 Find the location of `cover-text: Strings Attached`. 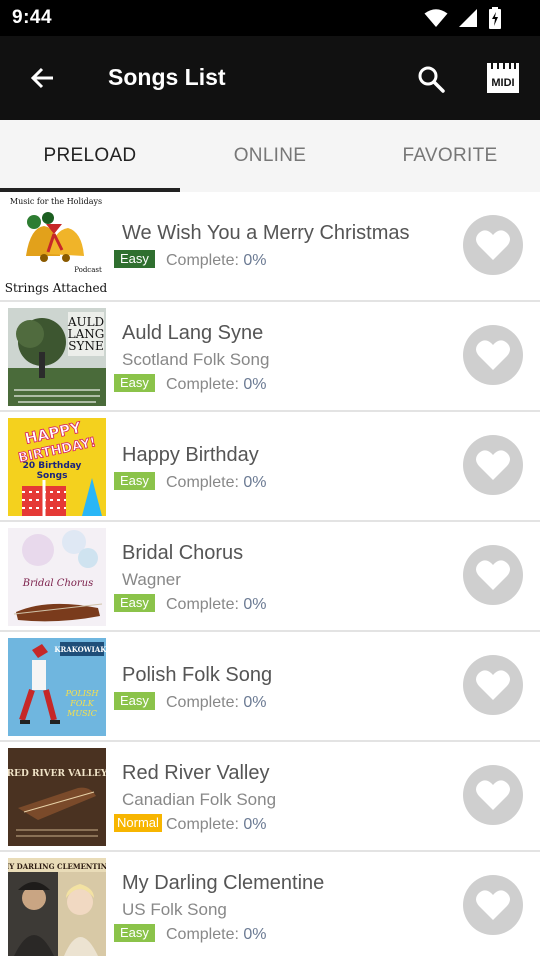

cover-text: Strings Attached is located at coordinates (56, 288).